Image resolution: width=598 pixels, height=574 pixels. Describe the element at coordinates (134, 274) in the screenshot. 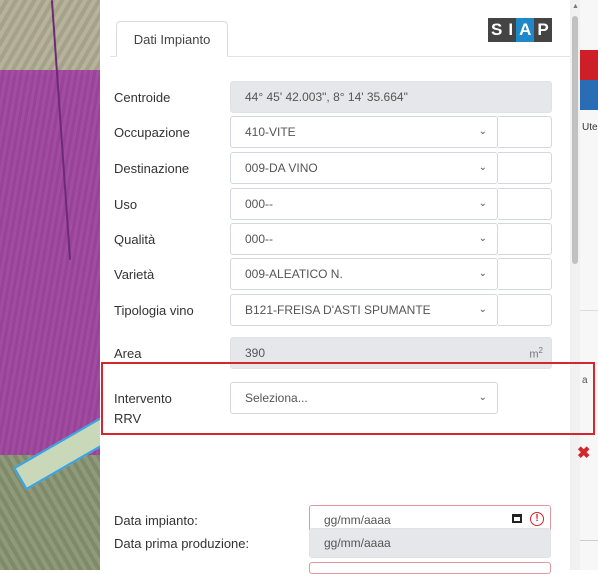

I see `field-label: Varietà` at that location.